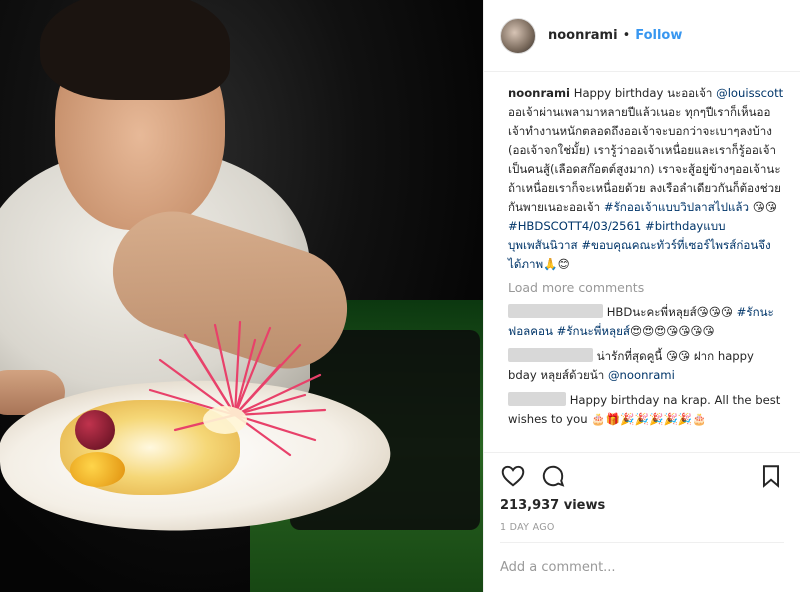  What do you see at coordinates (658, 35) in the screenshot?
I see `follow-button: Follow` at bounding box center [658, 35].